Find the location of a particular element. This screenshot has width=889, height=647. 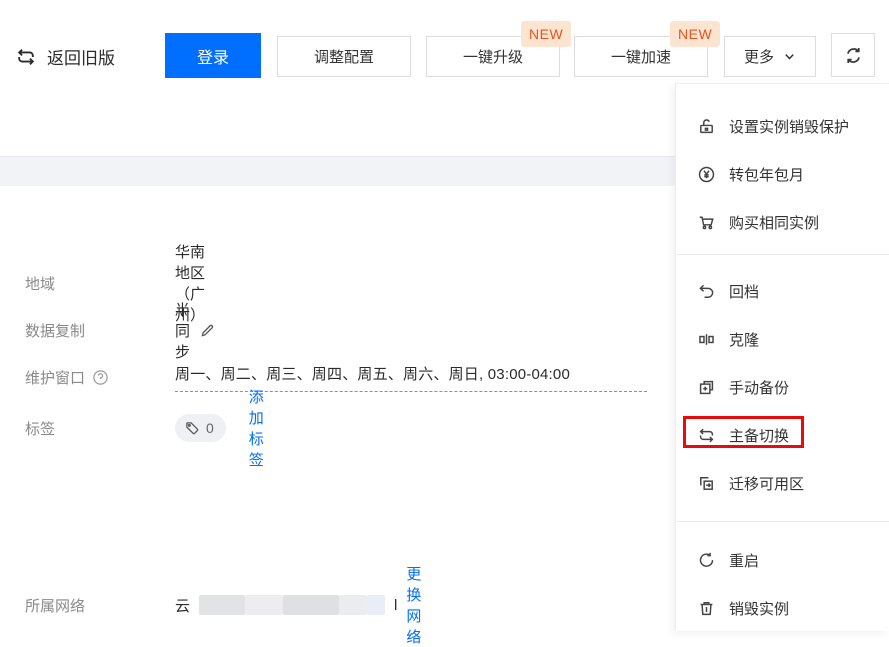

chevron-down-icon is located at coordinates (789, 56).